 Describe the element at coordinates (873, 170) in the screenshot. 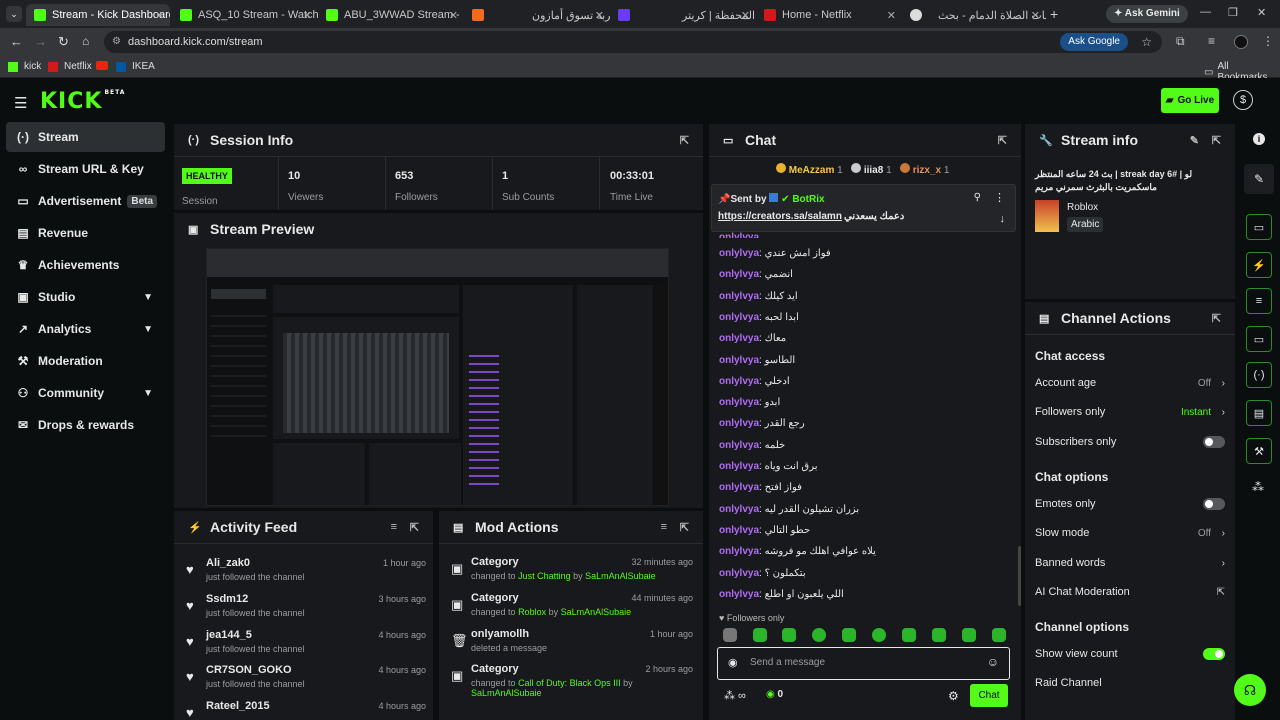

I see `gifter-name: iiia8` at that location.